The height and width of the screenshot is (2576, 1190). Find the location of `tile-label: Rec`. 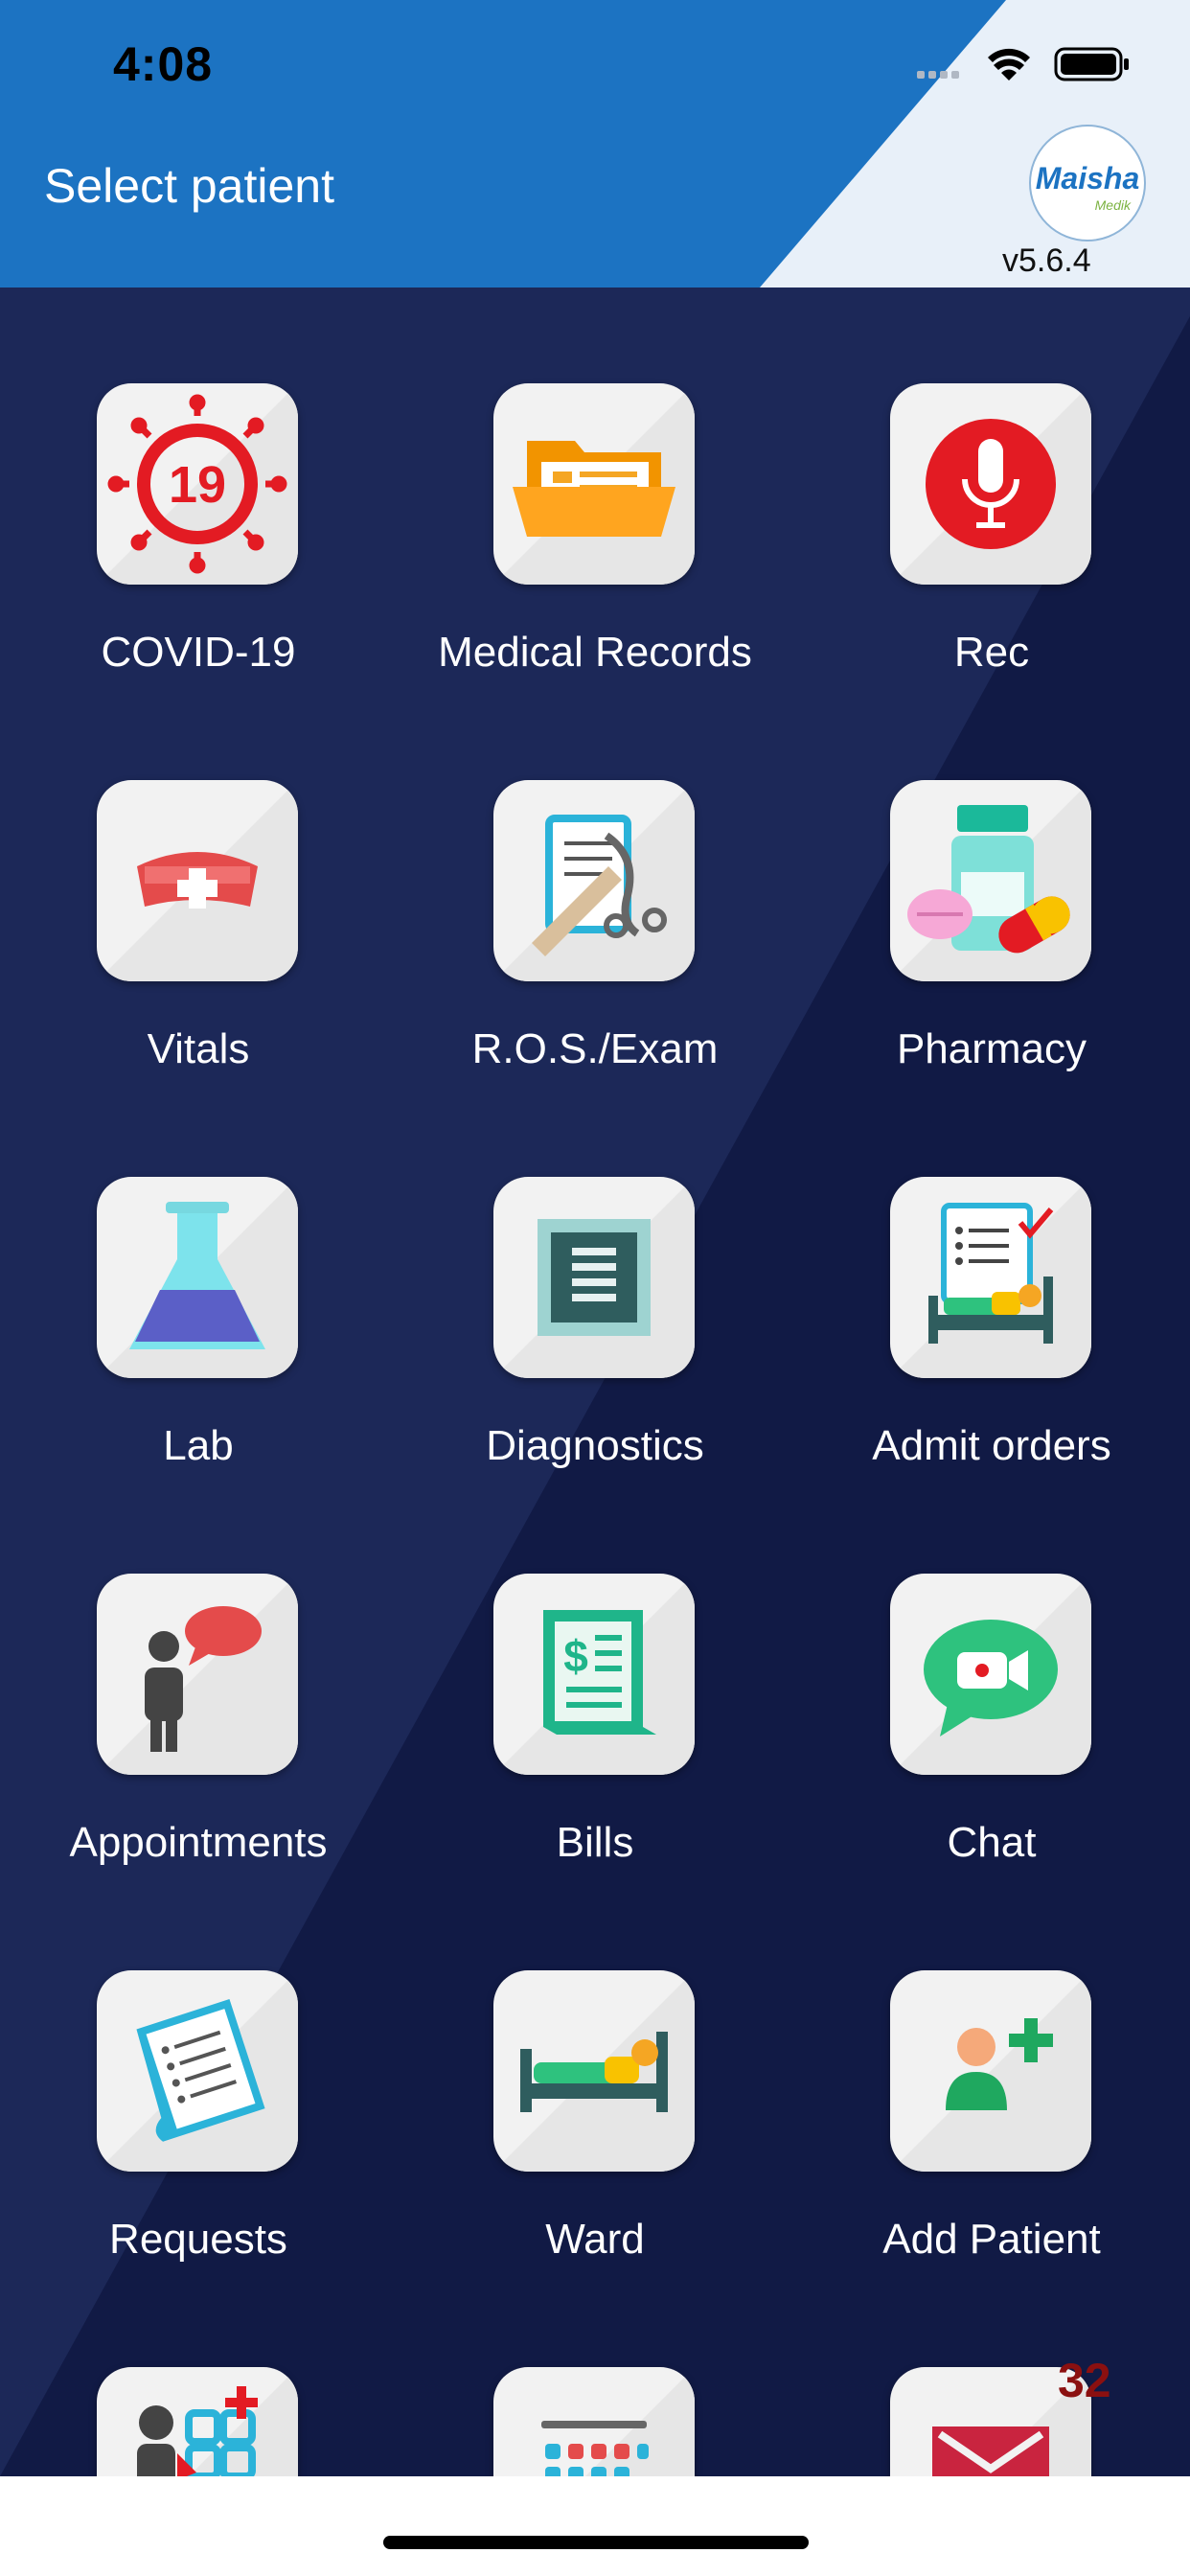

tile-label: Rec is located at coordinates (991, 652).